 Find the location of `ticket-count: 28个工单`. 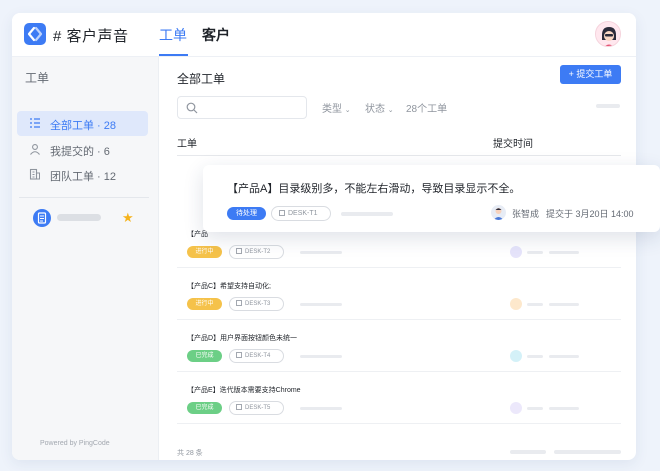

ticket-count: 28个工单 is located at coordinates (427, 109).